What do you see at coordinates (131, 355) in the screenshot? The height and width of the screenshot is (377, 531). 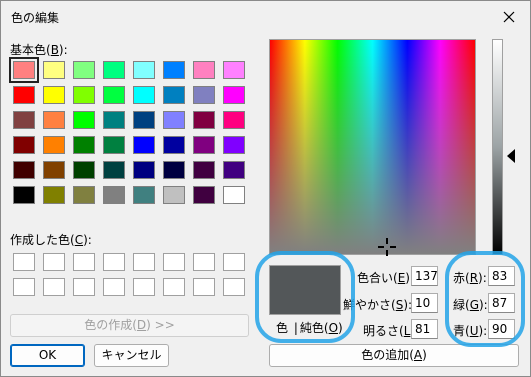 I see `cancel-button: キャンセル` at bounding box center [131, 355].